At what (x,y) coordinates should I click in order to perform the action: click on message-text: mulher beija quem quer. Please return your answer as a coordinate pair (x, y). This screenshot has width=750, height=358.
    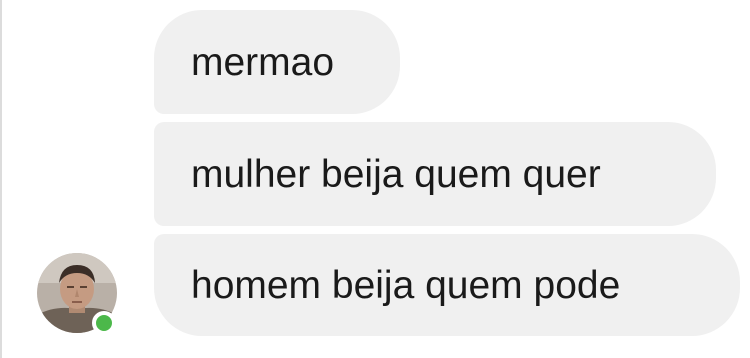
    Looking at the image, I should click on (396, 174).